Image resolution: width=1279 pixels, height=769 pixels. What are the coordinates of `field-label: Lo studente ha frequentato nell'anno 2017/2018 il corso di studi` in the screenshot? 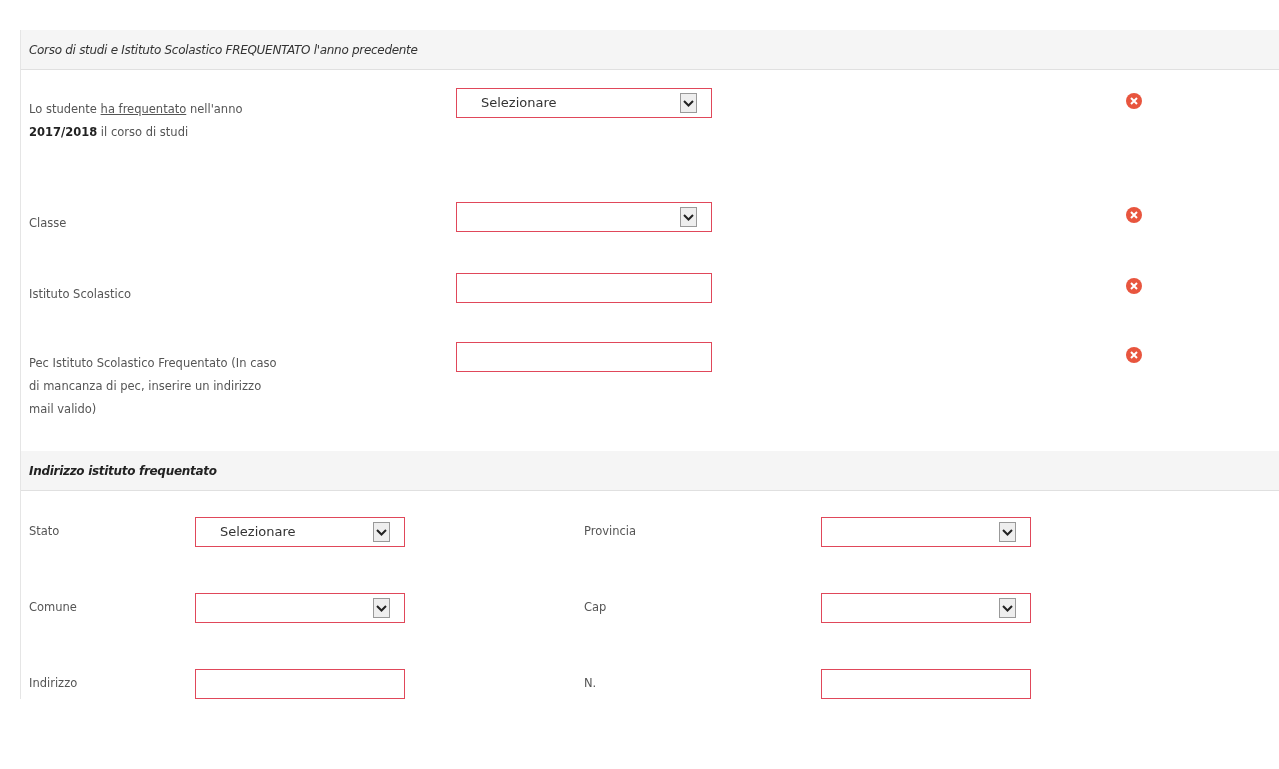 It's located at (136, 121).